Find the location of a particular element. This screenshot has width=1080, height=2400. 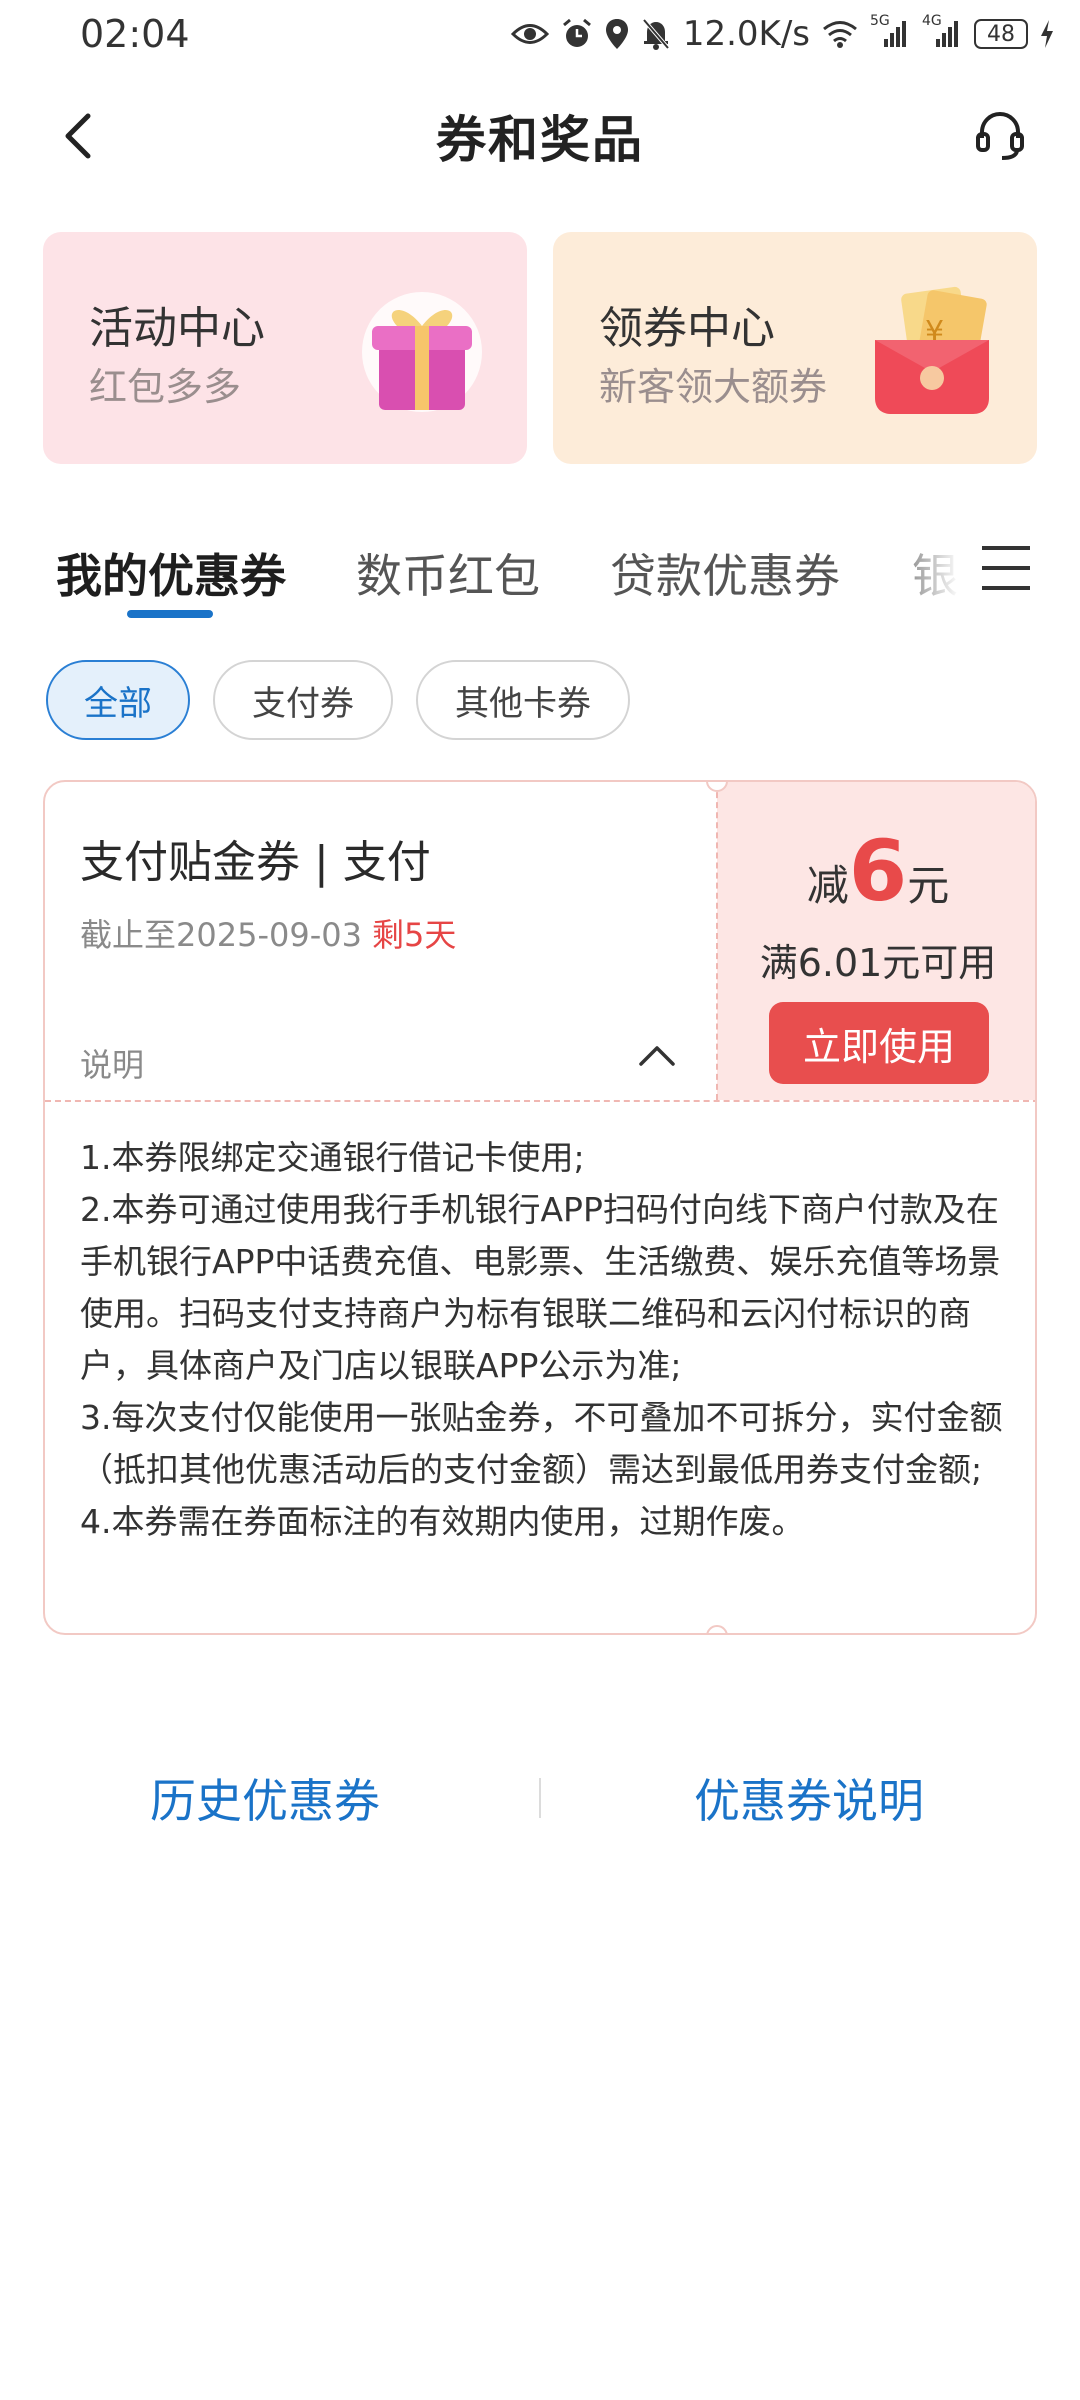

location-icon is located at coordinates (617, 34).